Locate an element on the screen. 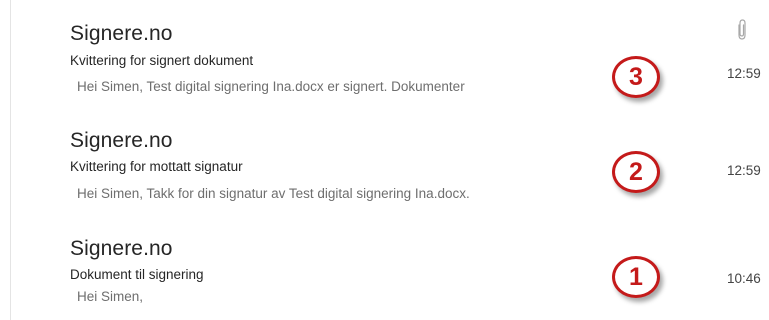 This screenshot has width=769, height=320. paperclip-icon is located at coordinates (742, 29).